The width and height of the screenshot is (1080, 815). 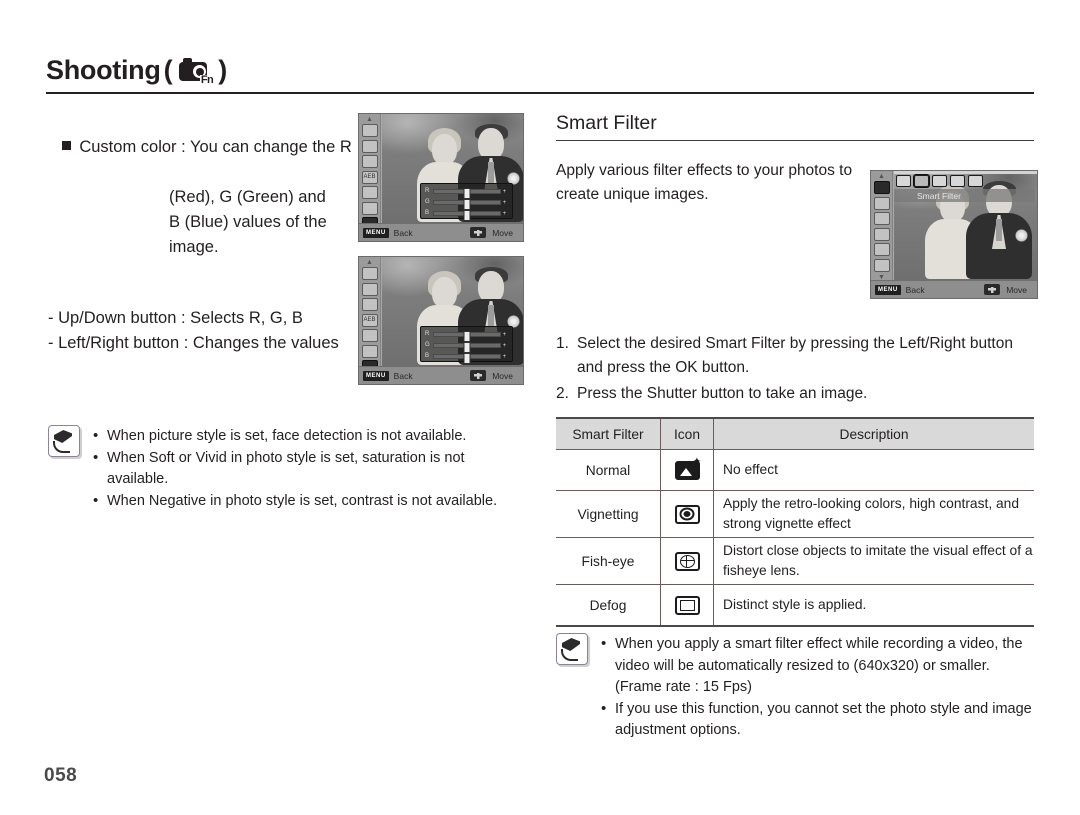 I want to click on row-desc-defog-text: Distinct style is applied., so click(x=795, y=604).